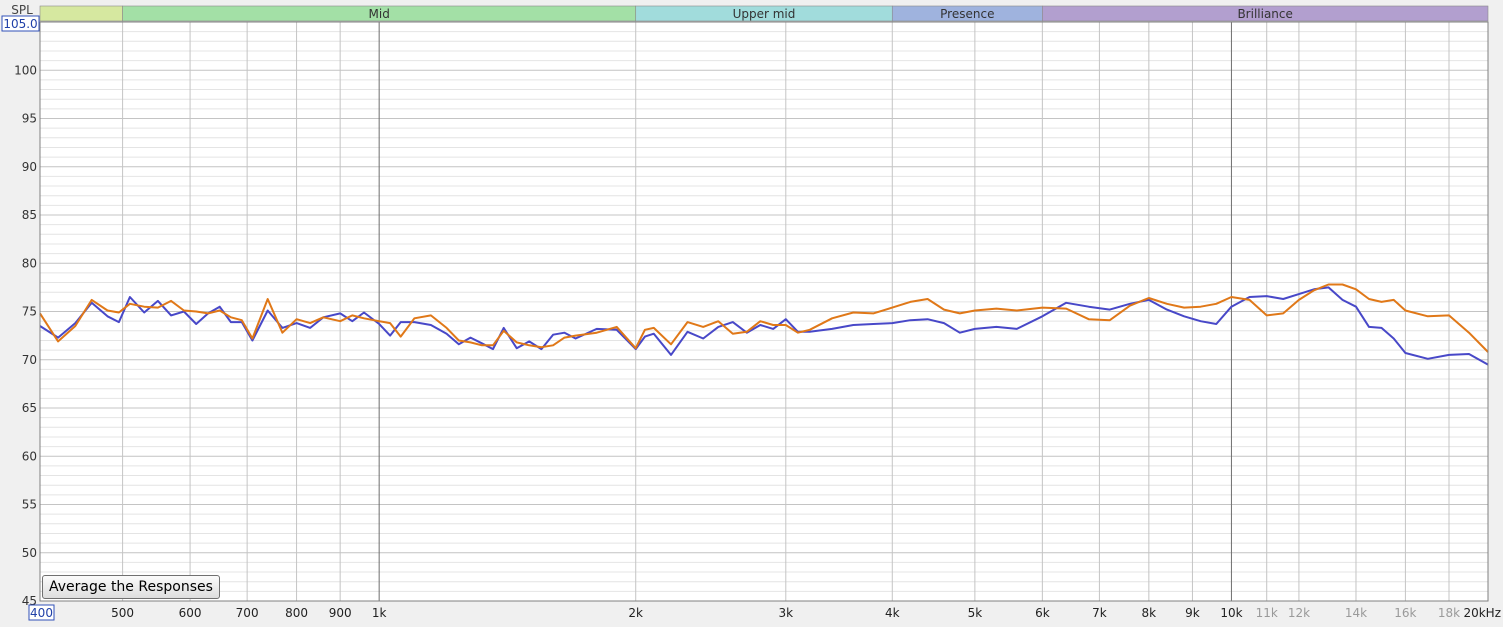 The width and height of the screenshot is (1503, 627). What do you see at coordinates (1267, 613) in the screenshot?
I see `x-tick-11000: 11k` at bounding box center [1267, 613].